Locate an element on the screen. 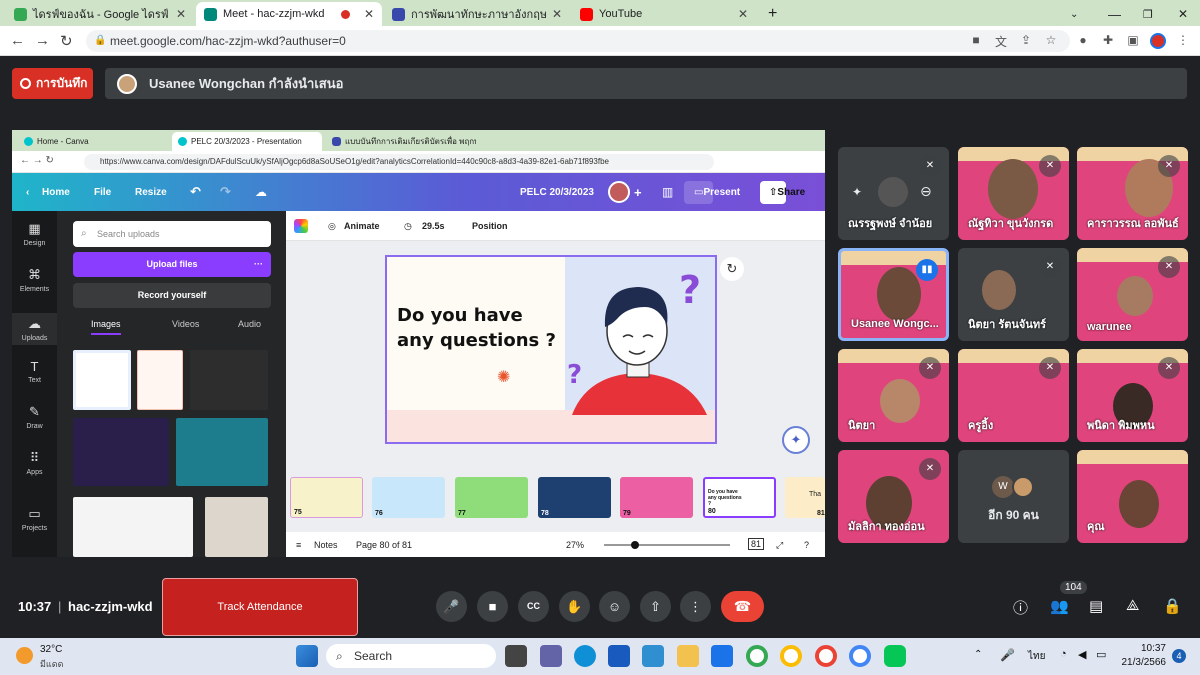 The image size is (1200, 675). rail-label: Projects is located at coordinates (34, 528).